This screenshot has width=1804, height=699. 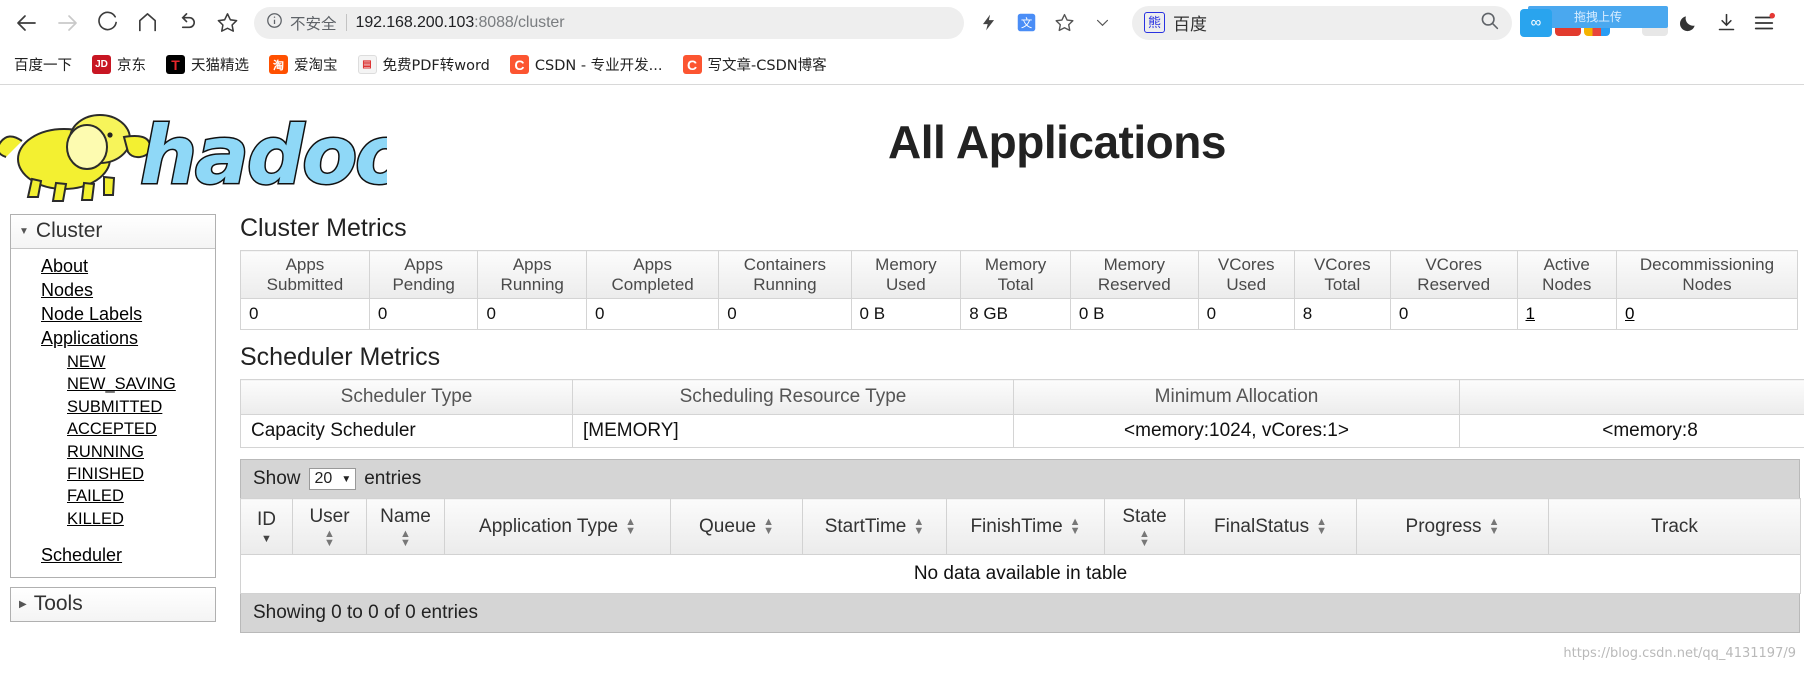 What do you see at coordinates (755, 64) in the screenshot?
I see `bookmark-item: C 写文章-CSDN博客` at bounding box center [755, 64].